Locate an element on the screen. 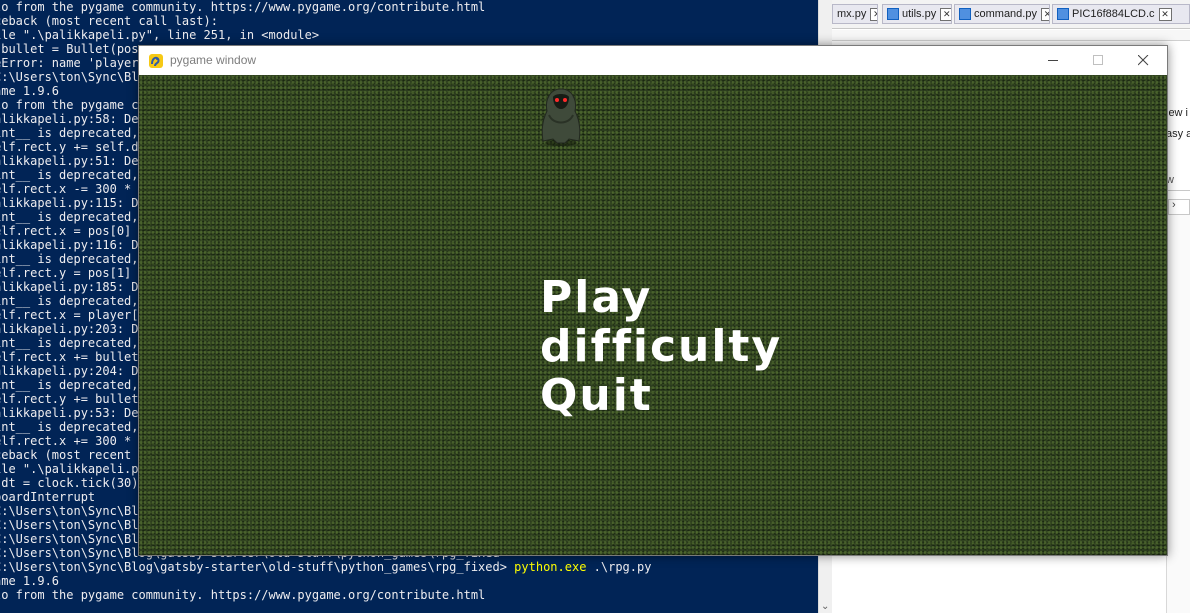 Image resolution: width=1190 pixels, height=613 pixels. hooded-figure-sprite is located at coordinates (561, 117).